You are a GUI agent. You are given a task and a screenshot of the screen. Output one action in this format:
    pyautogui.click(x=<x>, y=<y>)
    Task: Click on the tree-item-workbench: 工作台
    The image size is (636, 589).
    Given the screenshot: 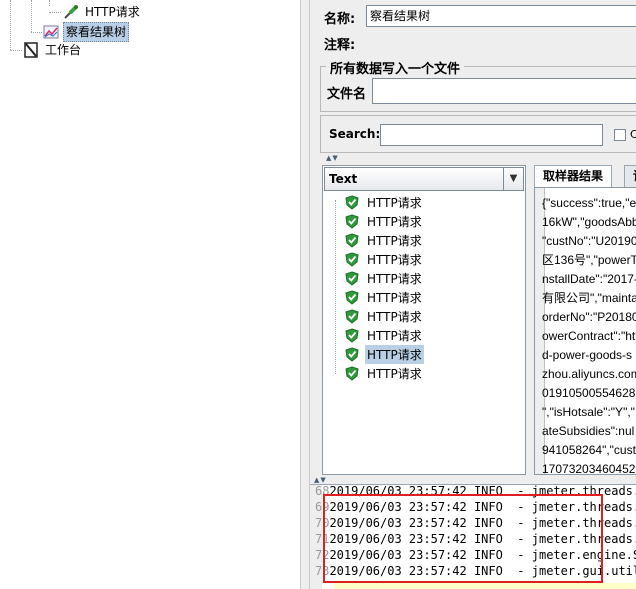 What is the action you would take?
    pyautogui.click(x=53, y=50)
    